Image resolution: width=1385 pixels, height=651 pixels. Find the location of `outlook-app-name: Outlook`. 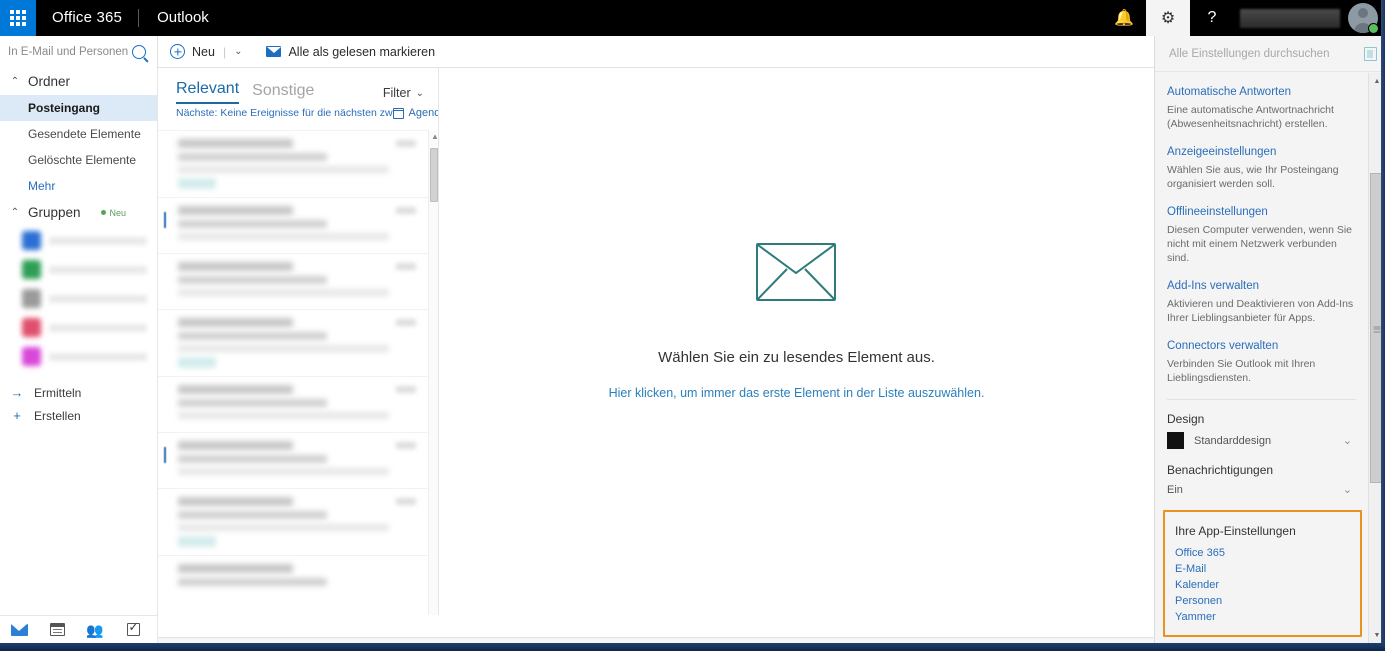

outlook-app-name: Outlook is located at coordinates (183, 18).